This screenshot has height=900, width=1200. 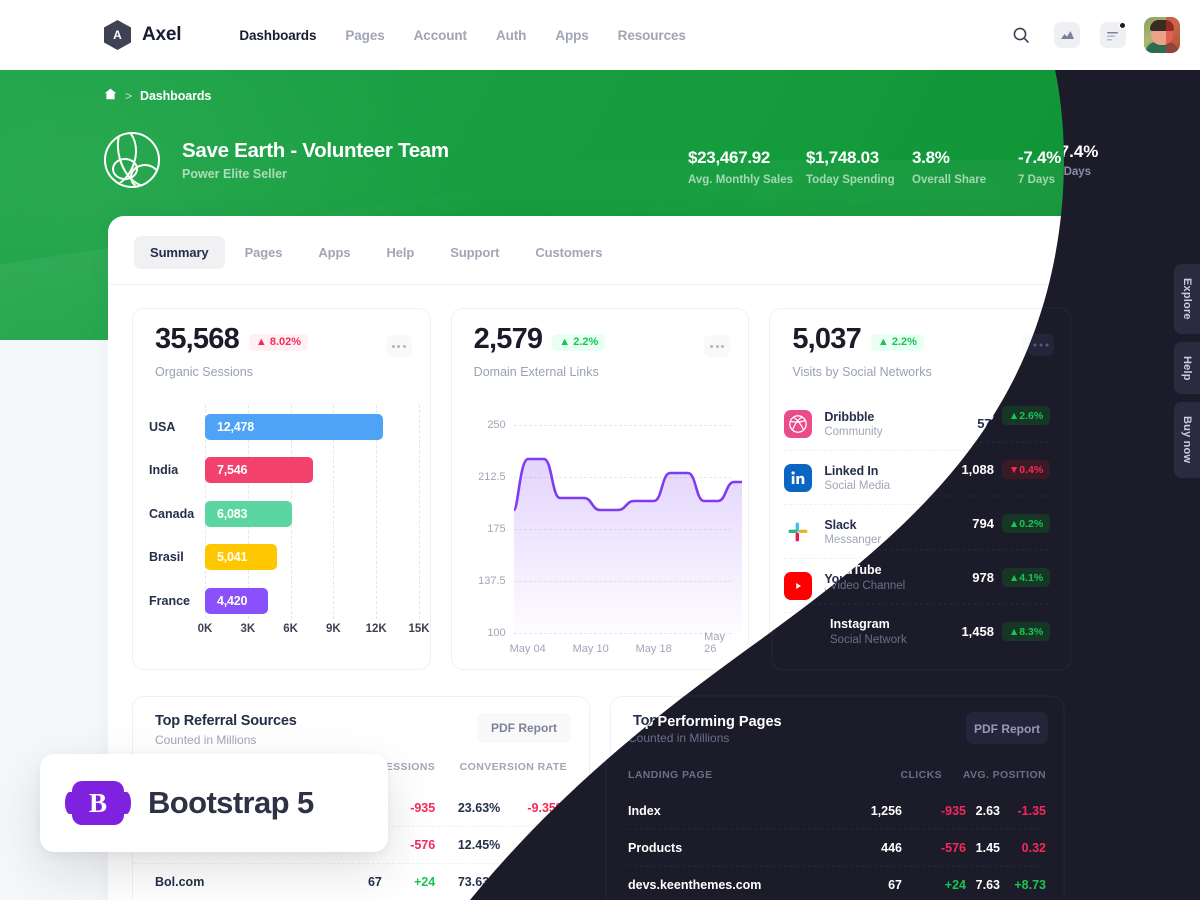 I want to click on notifications-icon, so click(x=1113, y=35).